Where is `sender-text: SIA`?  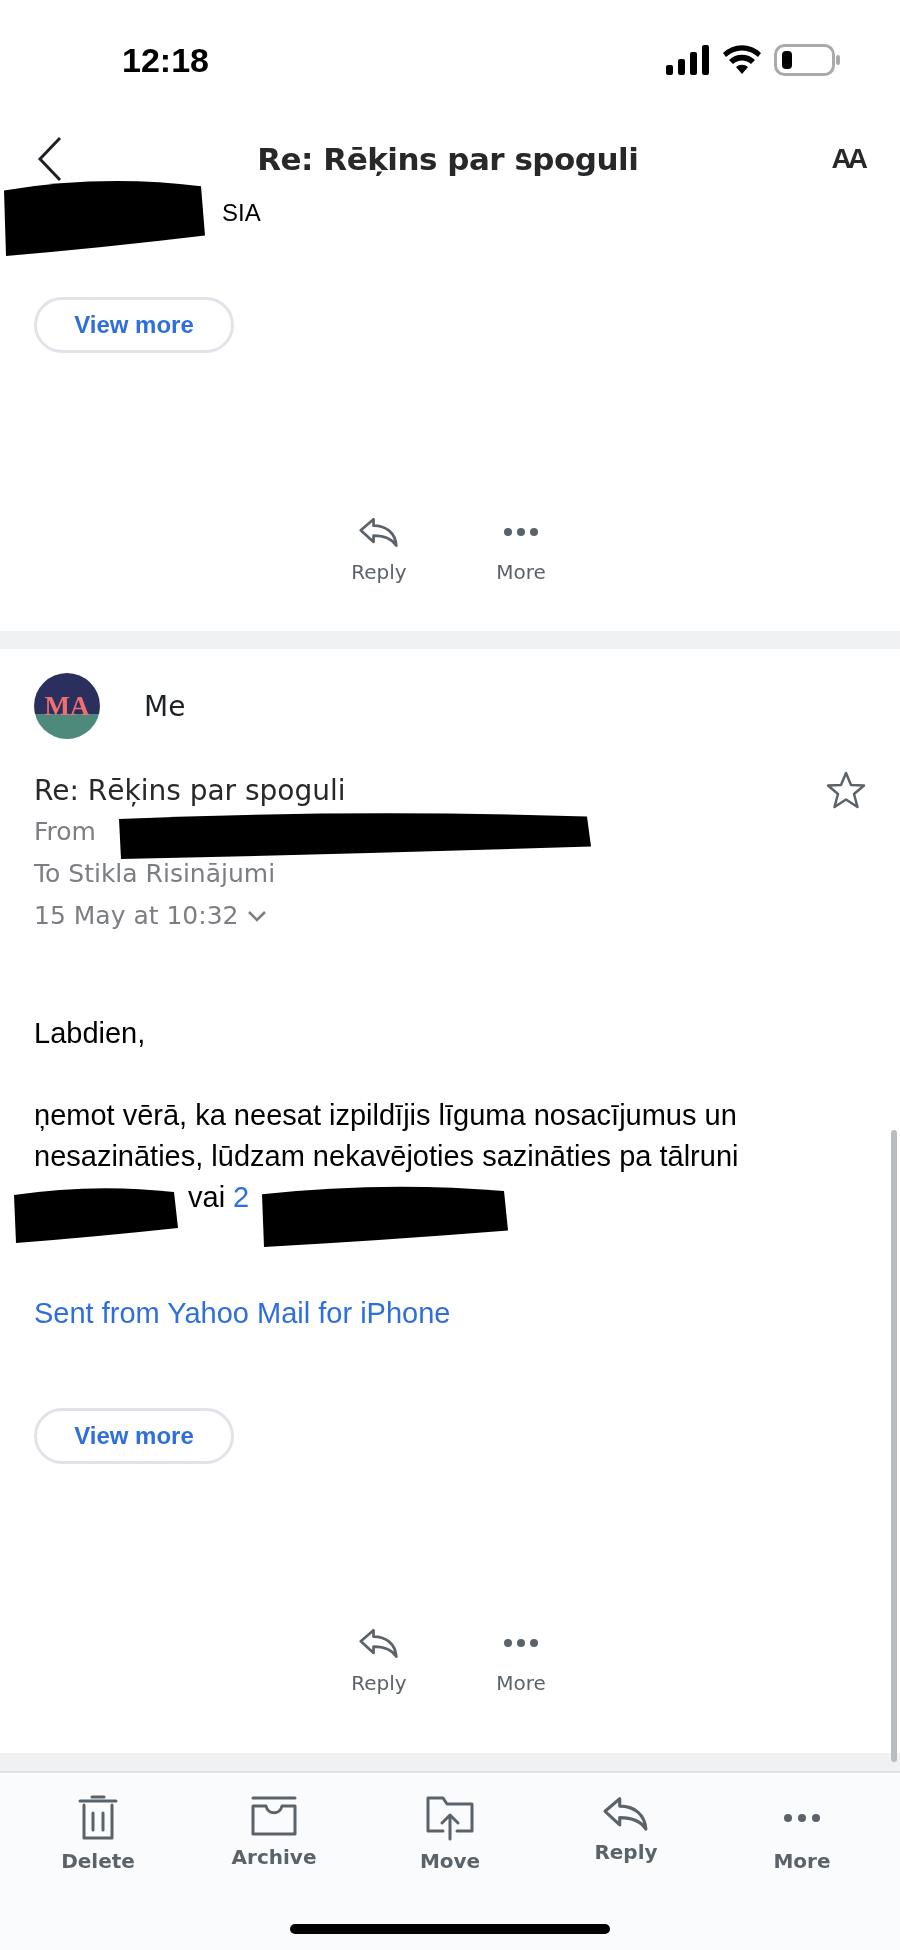
sender-text: SIA is located at coordinates (241, 213).